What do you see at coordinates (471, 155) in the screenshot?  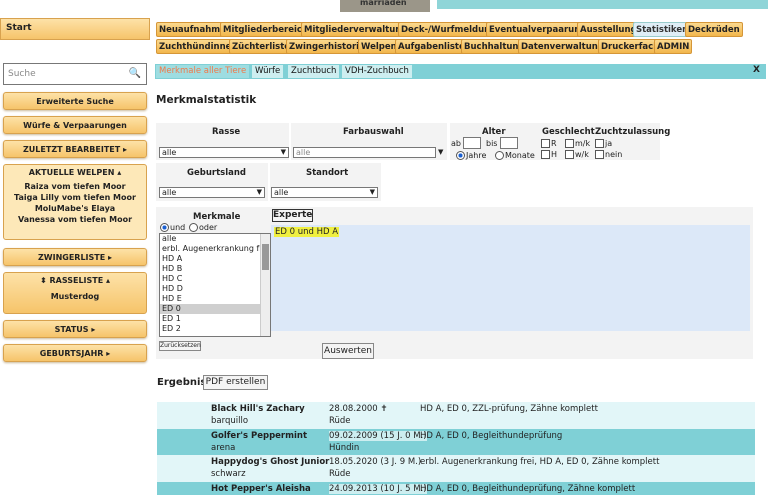 I see `jahre-radio: Jahre` at bounding box center [471, 155].